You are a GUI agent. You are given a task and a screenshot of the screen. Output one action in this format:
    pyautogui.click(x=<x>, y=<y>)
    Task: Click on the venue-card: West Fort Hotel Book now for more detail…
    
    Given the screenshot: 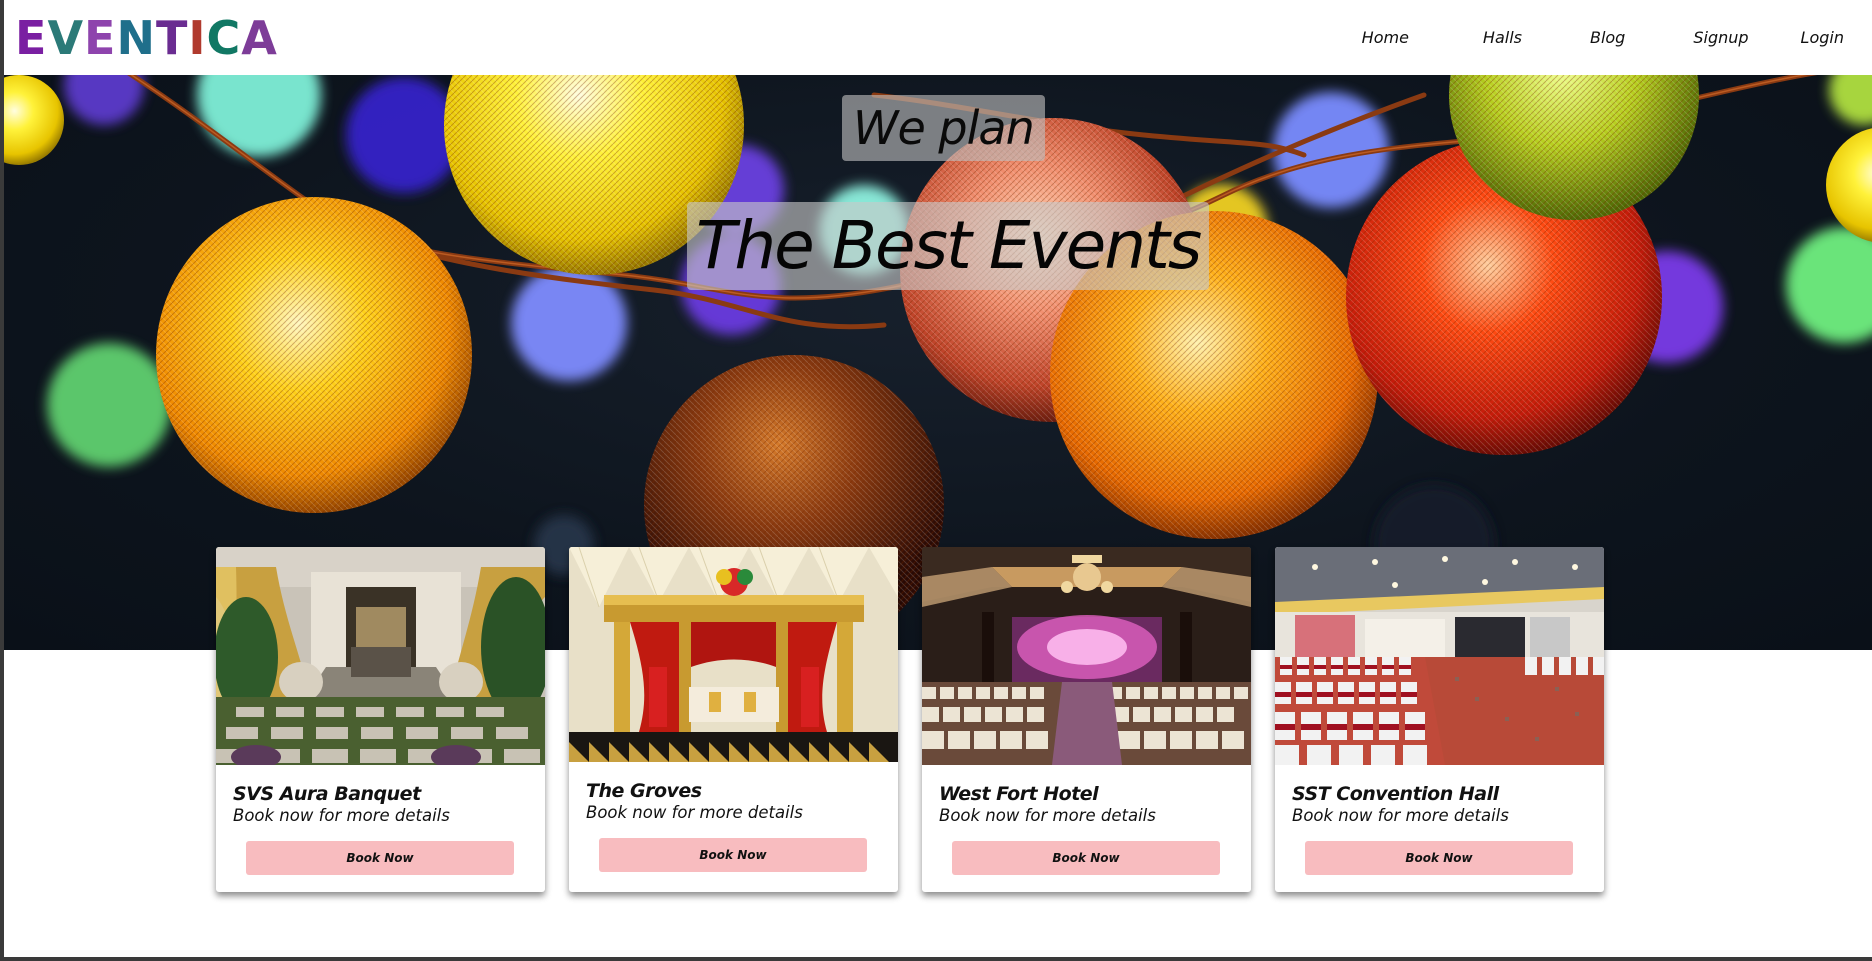 What is the action you would take?
    pyautogui.click(x=1086, y=719)
    